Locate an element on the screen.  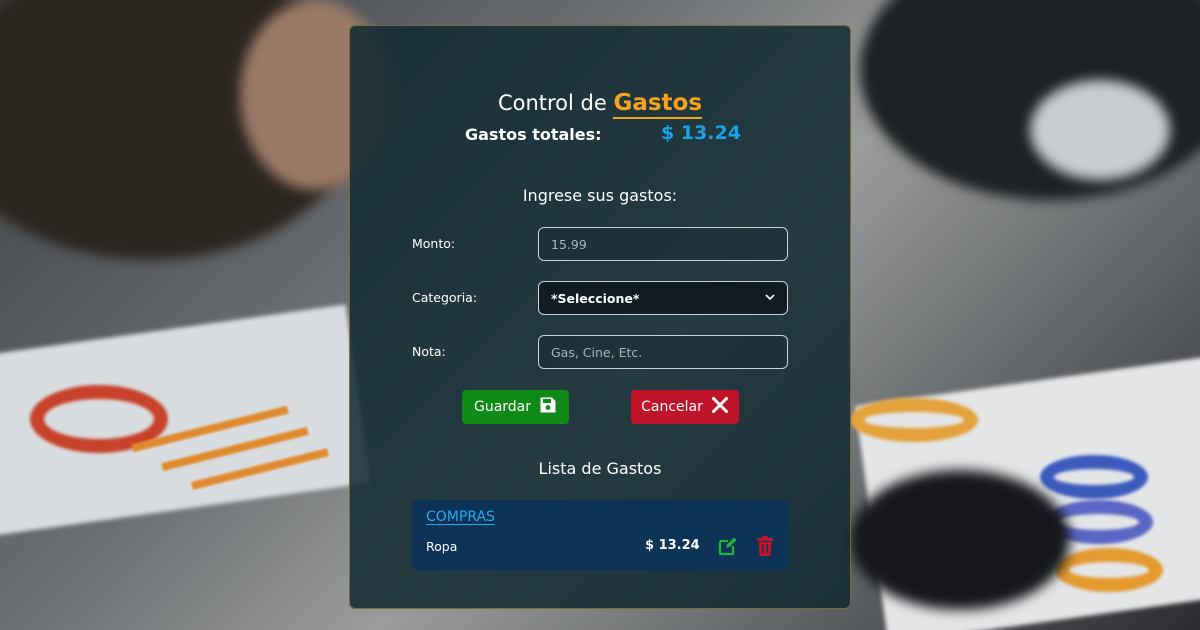
save-button-label: Guardar is located at coordinates (502, 407).